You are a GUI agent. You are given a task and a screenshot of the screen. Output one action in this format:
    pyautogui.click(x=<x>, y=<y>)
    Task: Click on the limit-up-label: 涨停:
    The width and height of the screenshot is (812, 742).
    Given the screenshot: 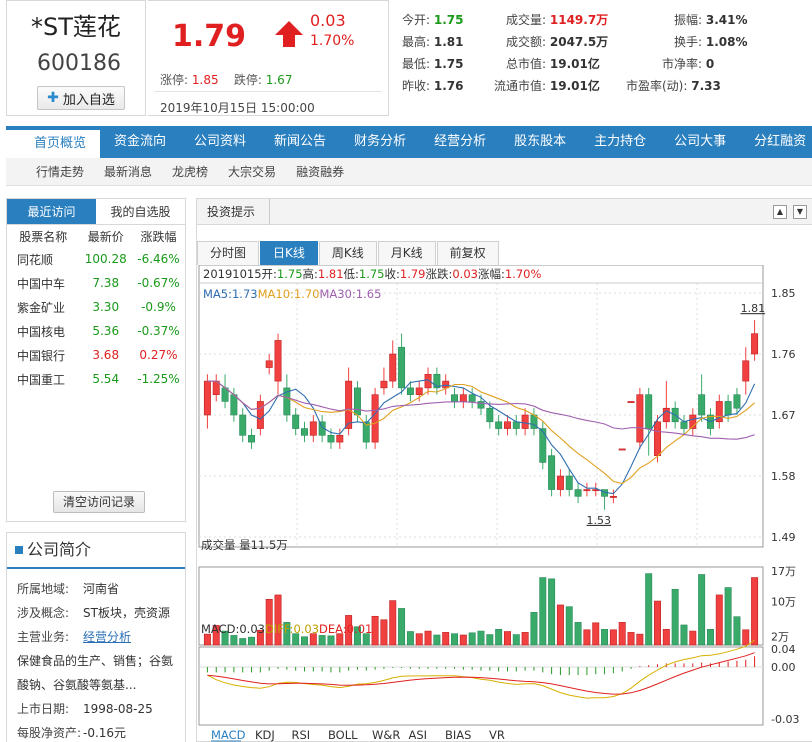 What is the action you would take?
    pyautogui.click(x=174, y=80)
    